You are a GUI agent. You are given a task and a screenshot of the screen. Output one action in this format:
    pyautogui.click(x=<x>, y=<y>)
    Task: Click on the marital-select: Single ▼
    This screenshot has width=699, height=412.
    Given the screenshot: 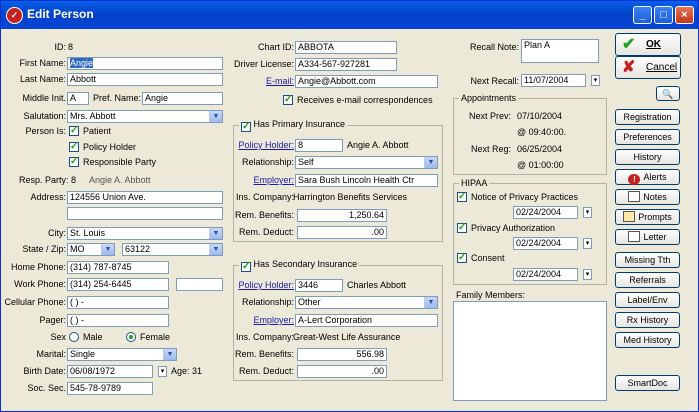 What is the action you would take?
    pyautogui.click(x=122, y=354)
    